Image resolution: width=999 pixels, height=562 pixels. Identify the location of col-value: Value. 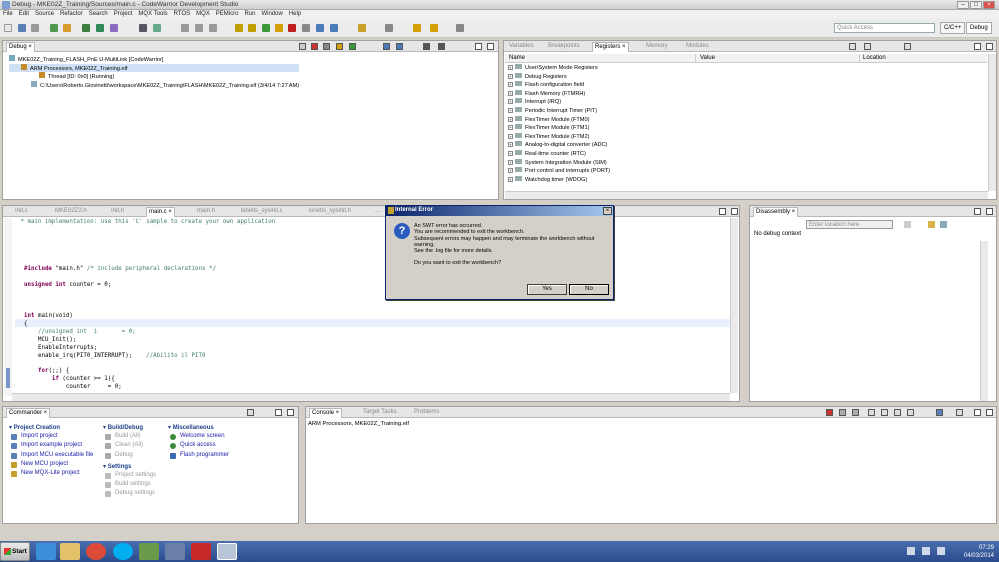
(707, 58).